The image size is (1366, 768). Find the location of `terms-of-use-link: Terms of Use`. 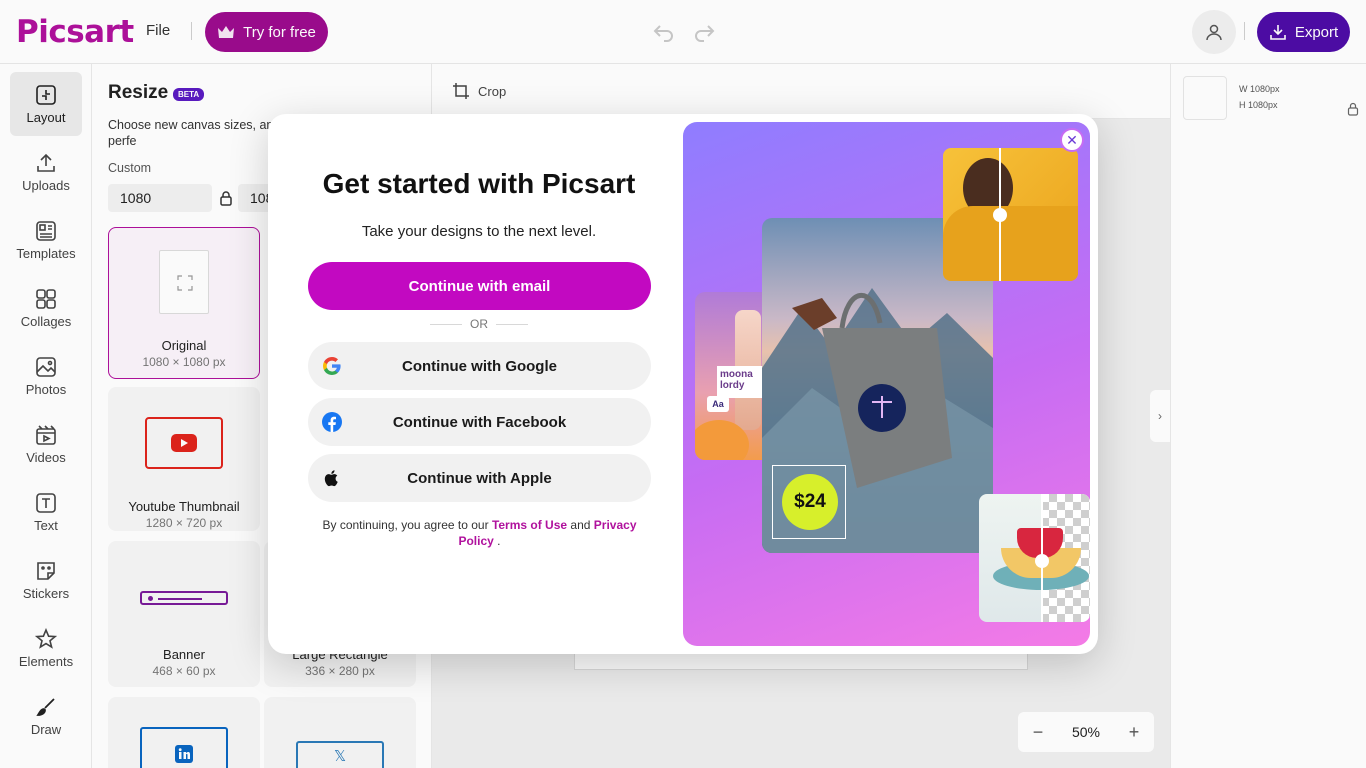

terms-of-use-link: Terms of Use is located at coordinates (529, 525).